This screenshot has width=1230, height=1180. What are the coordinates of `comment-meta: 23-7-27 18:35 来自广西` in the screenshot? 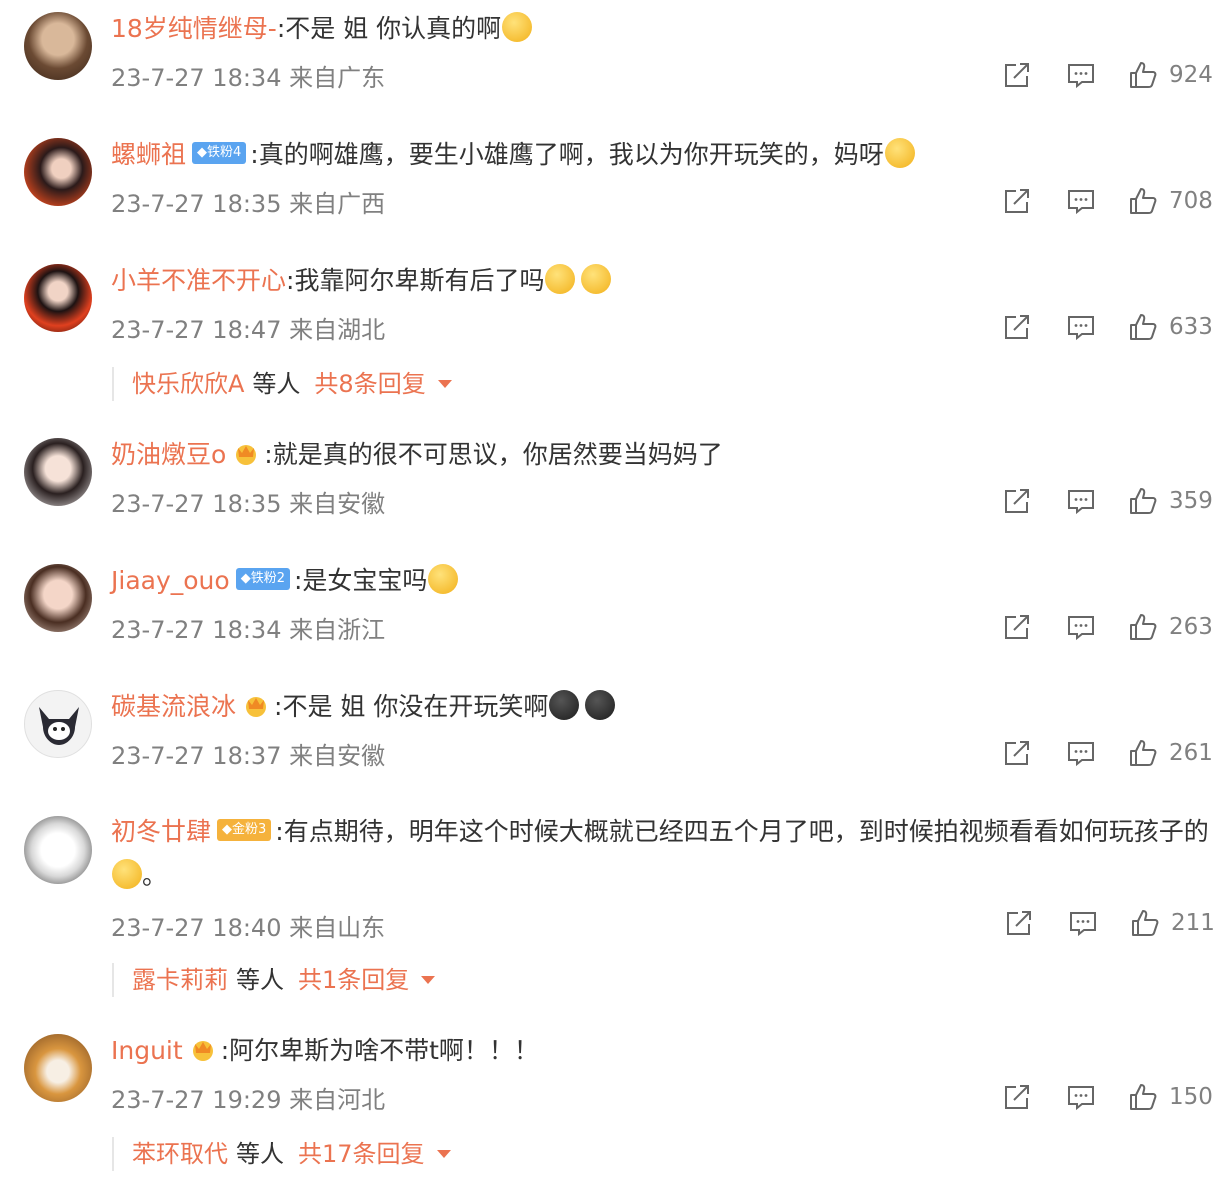 It's located at (248, 204).